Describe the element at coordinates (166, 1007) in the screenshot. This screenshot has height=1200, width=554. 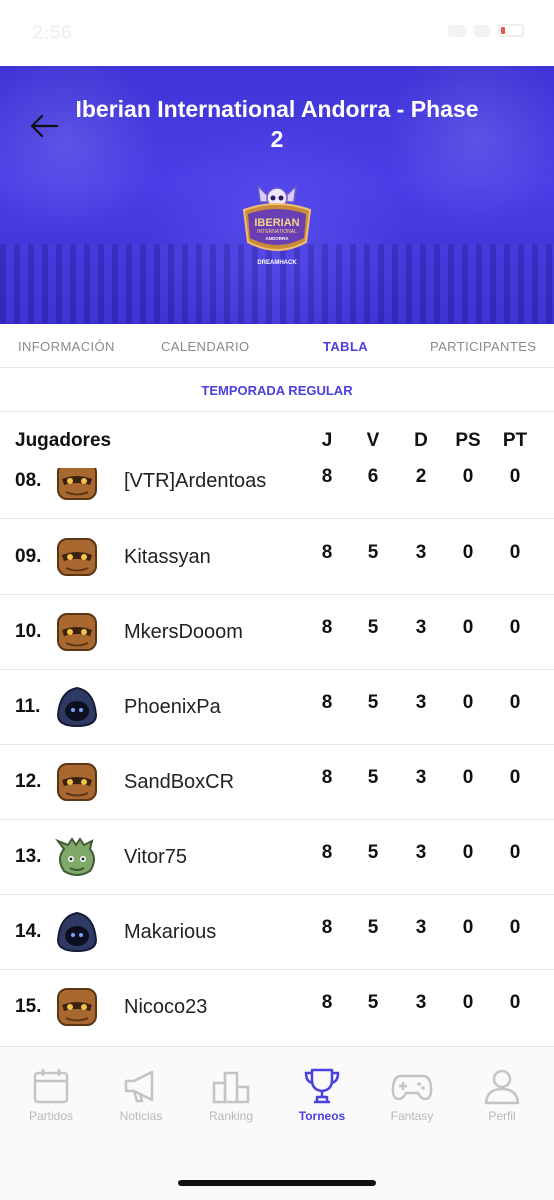
I see `player-name: Nicoco23` at that location.